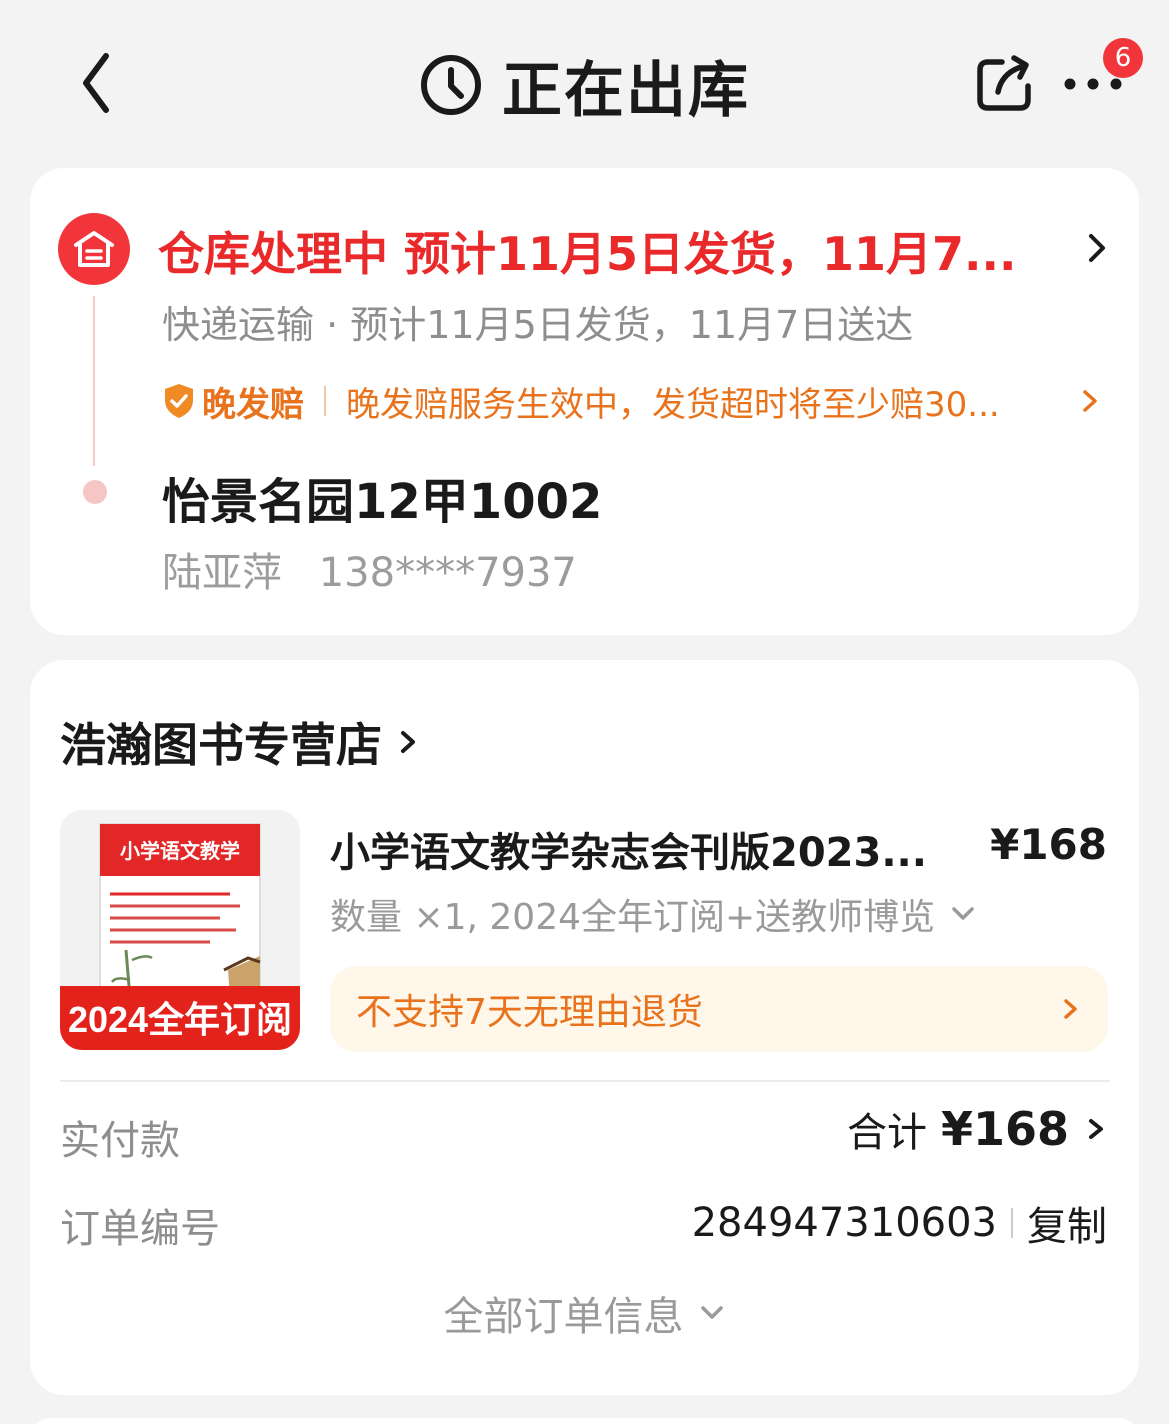 Image resolution: width=1169 pixels, height=1424 pixels. I want to click on payment-total-button: 合计 ¥168, so click(977, 1129).